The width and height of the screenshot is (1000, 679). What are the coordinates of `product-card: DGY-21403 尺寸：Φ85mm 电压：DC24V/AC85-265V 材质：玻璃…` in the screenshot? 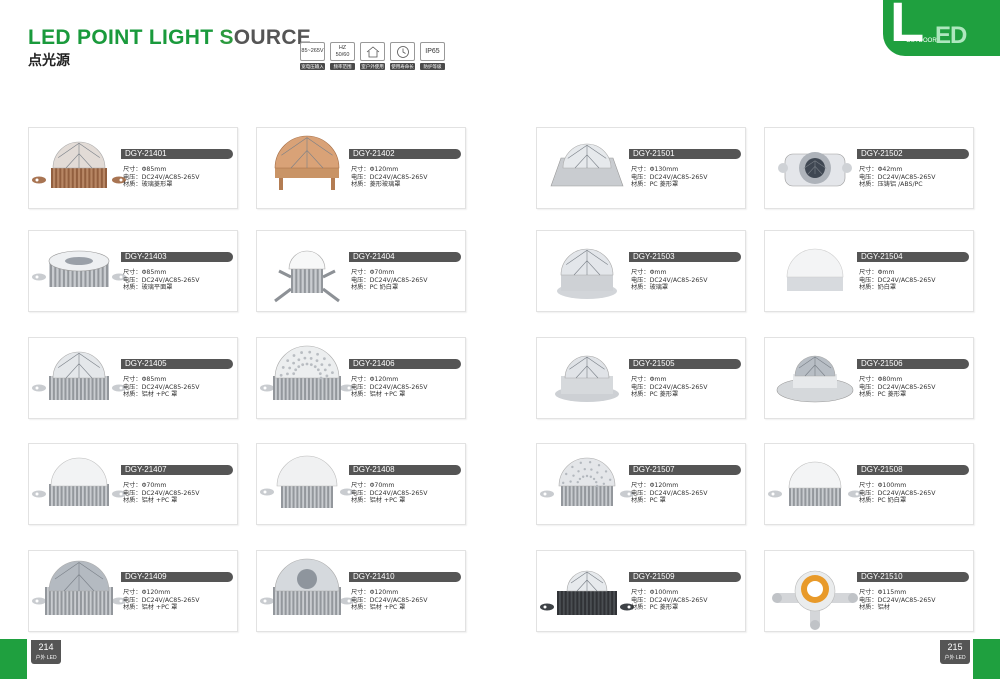 It's located at (133, 271).